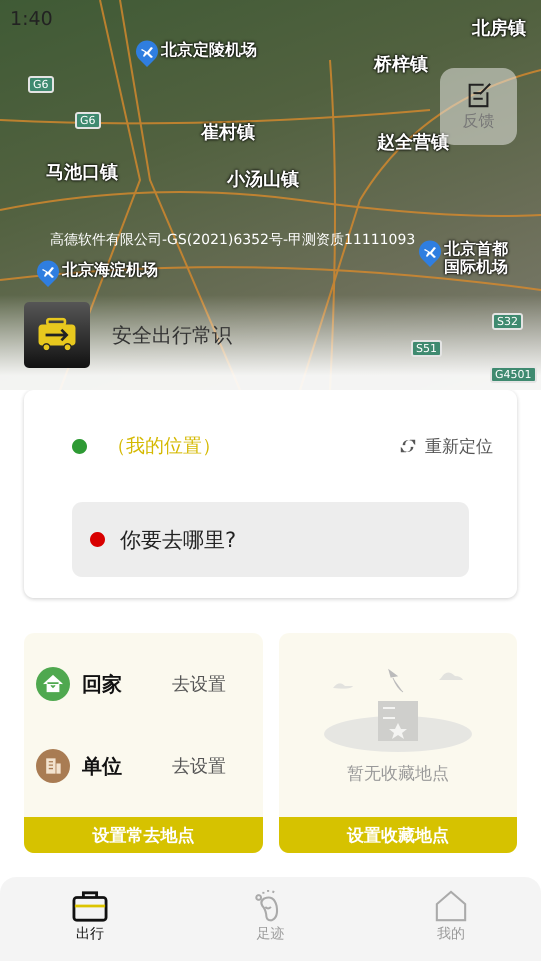  What do you see at coordinates (507, 321) in the screenshot?
I see `road-shield: S32` at bounding box center [507, 321].